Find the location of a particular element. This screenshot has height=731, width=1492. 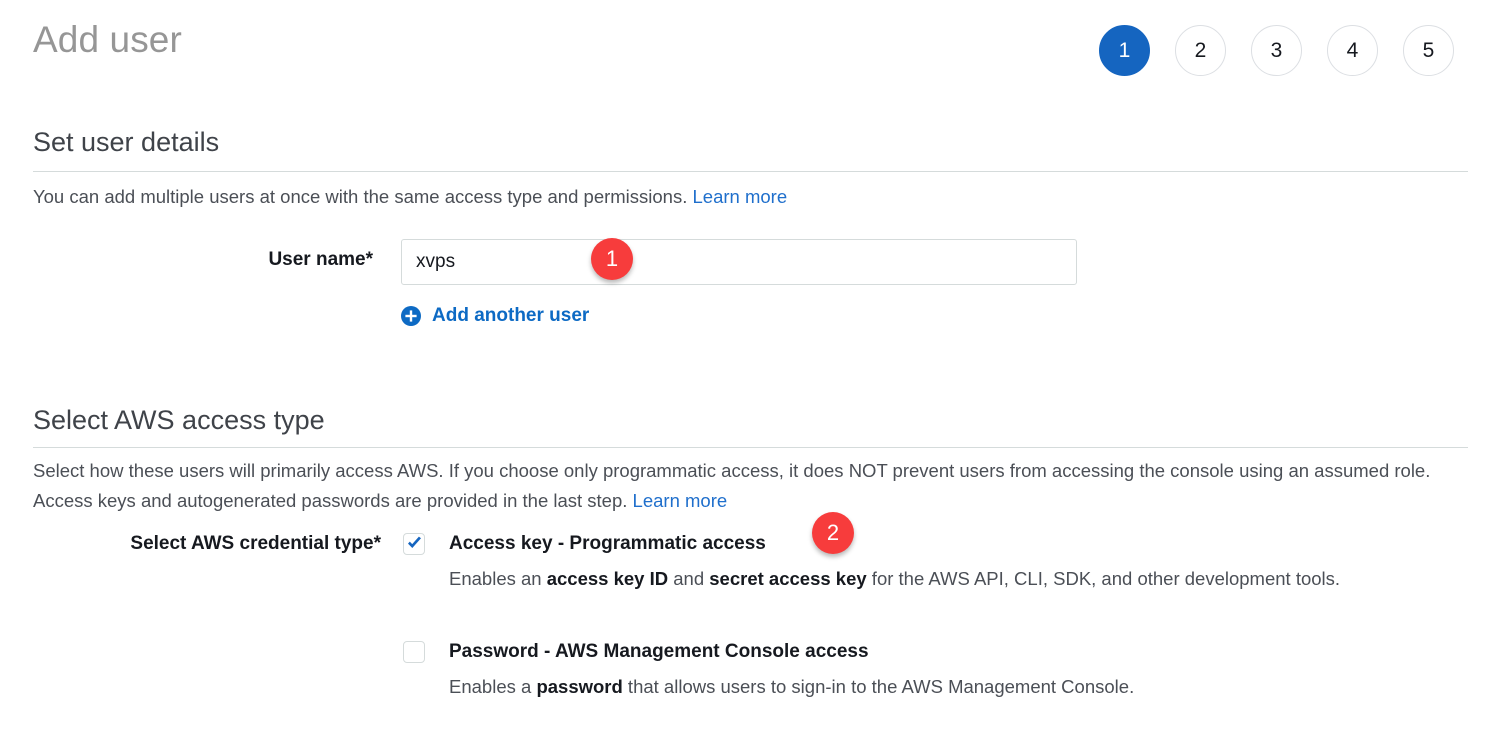

access-type-heading: Select AWS access type is located at coordinates (179, 420).